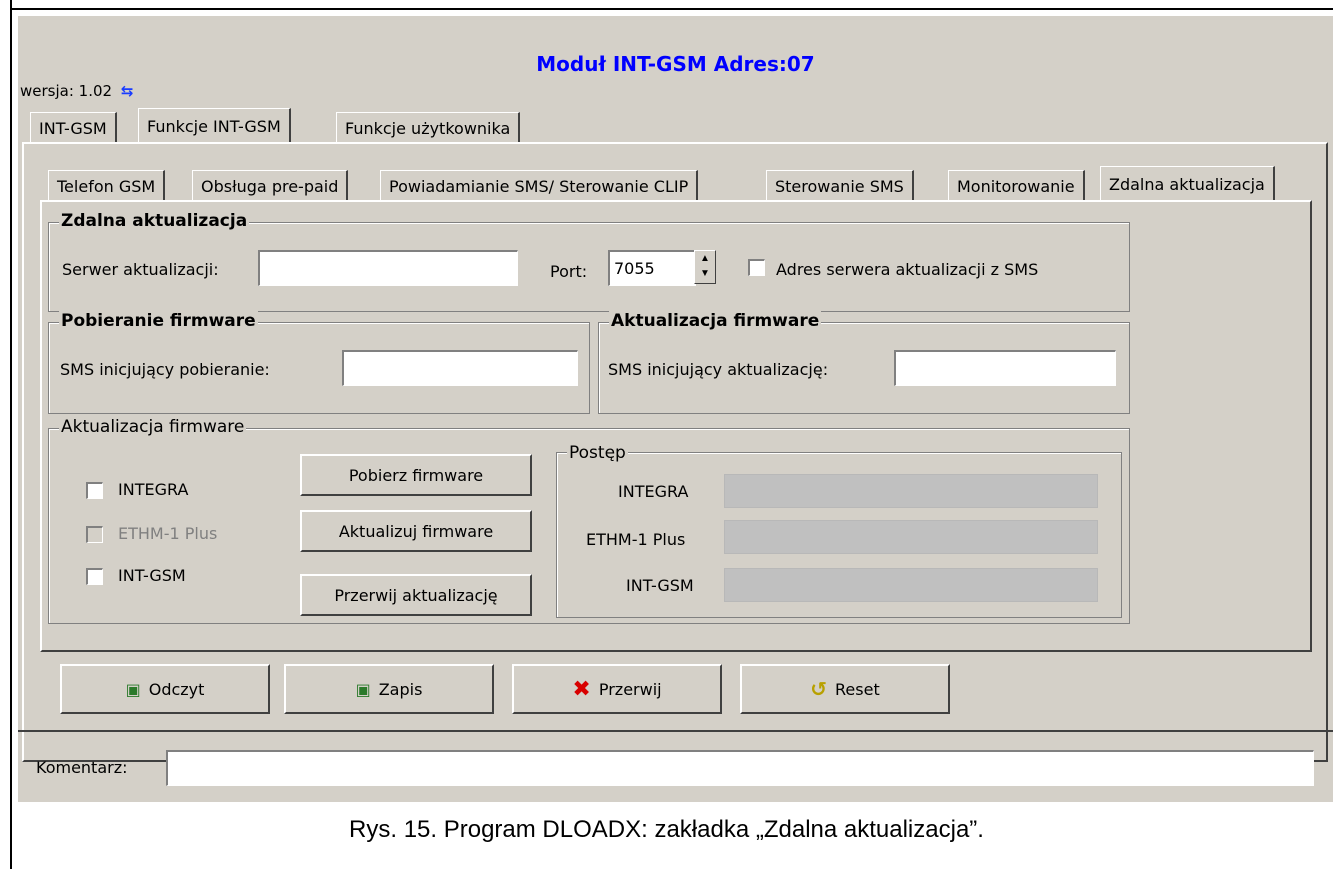 This screenshot has width=1333, height=869. Describe the element at coordinates (671, 9) in the screenshot. I see `page-frame-top` at that location.